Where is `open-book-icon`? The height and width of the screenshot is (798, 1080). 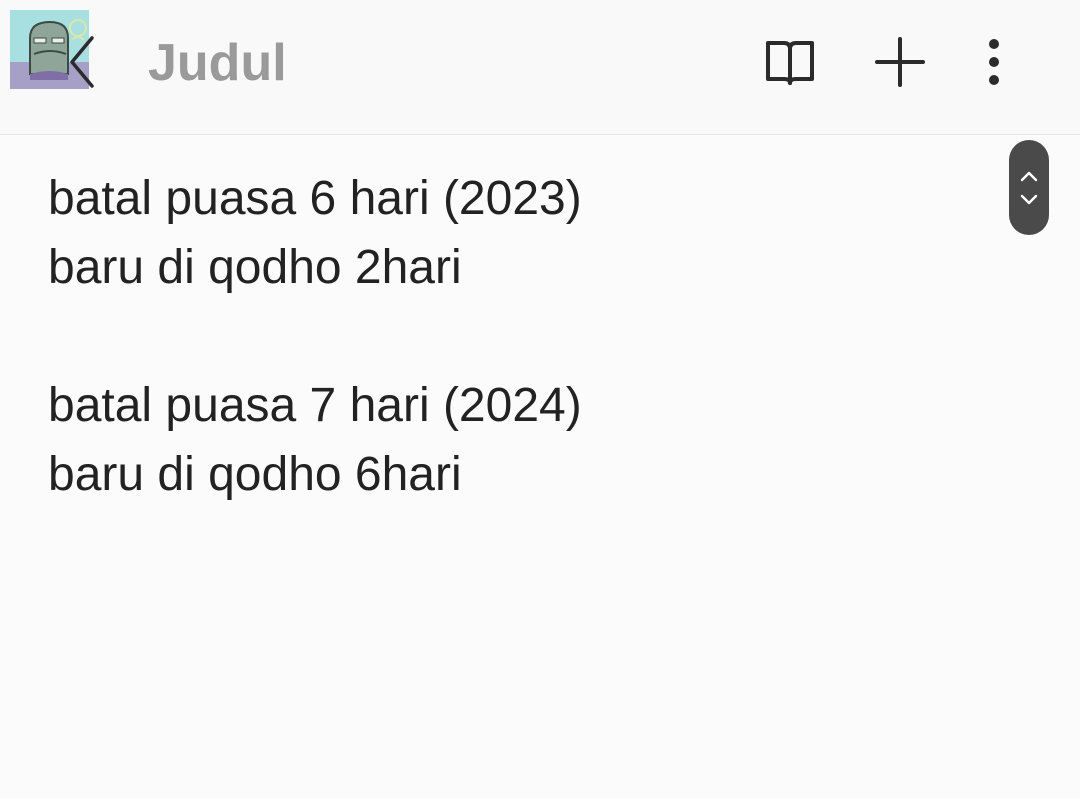 open-book-icon is located at coordinates (790, 63).